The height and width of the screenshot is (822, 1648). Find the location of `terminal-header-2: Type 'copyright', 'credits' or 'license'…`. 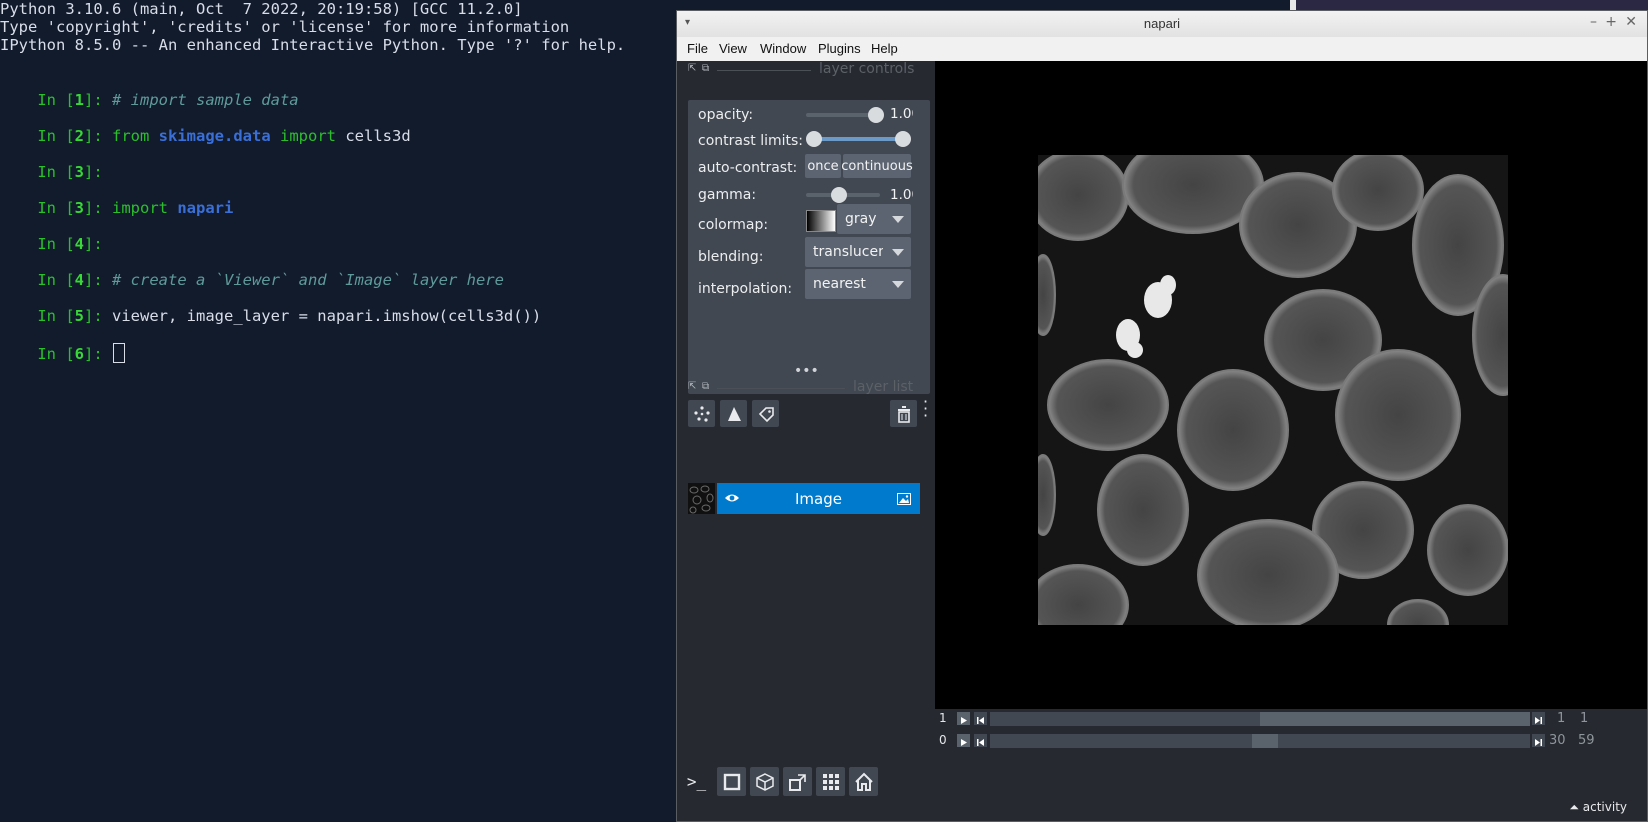

terminal-header-2: Type 'copyright', 'credits' or 'license'… is located at coordinates (285, 27).